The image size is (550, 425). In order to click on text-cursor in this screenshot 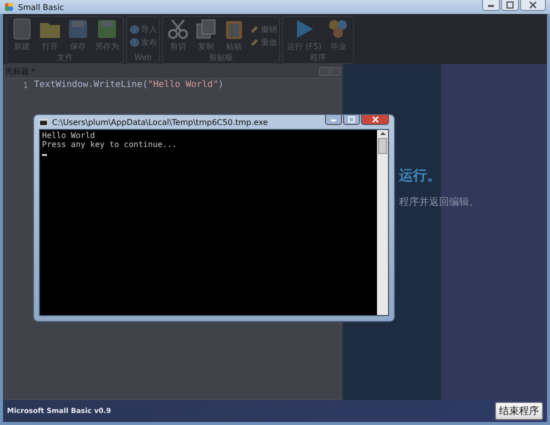, I will do `click(44, 155)`.